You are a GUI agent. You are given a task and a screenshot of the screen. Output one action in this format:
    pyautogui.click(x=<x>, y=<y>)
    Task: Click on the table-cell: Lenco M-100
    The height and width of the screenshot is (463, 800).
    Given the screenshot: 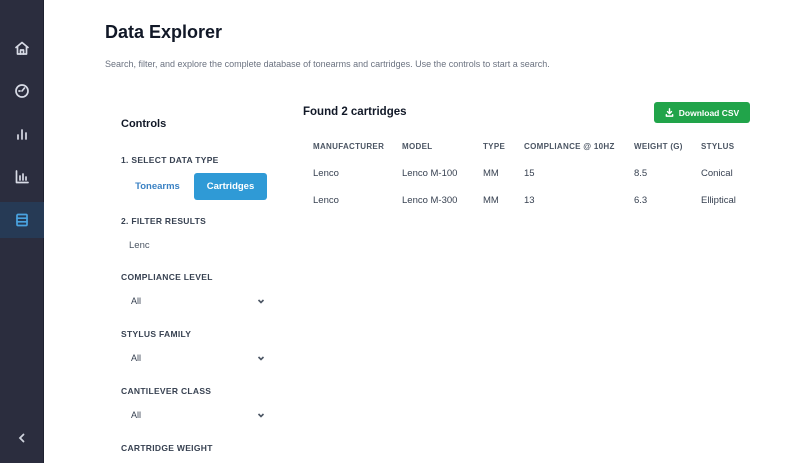 What is the action you would take?
    pyautogui.click(x=430, y=173)
    